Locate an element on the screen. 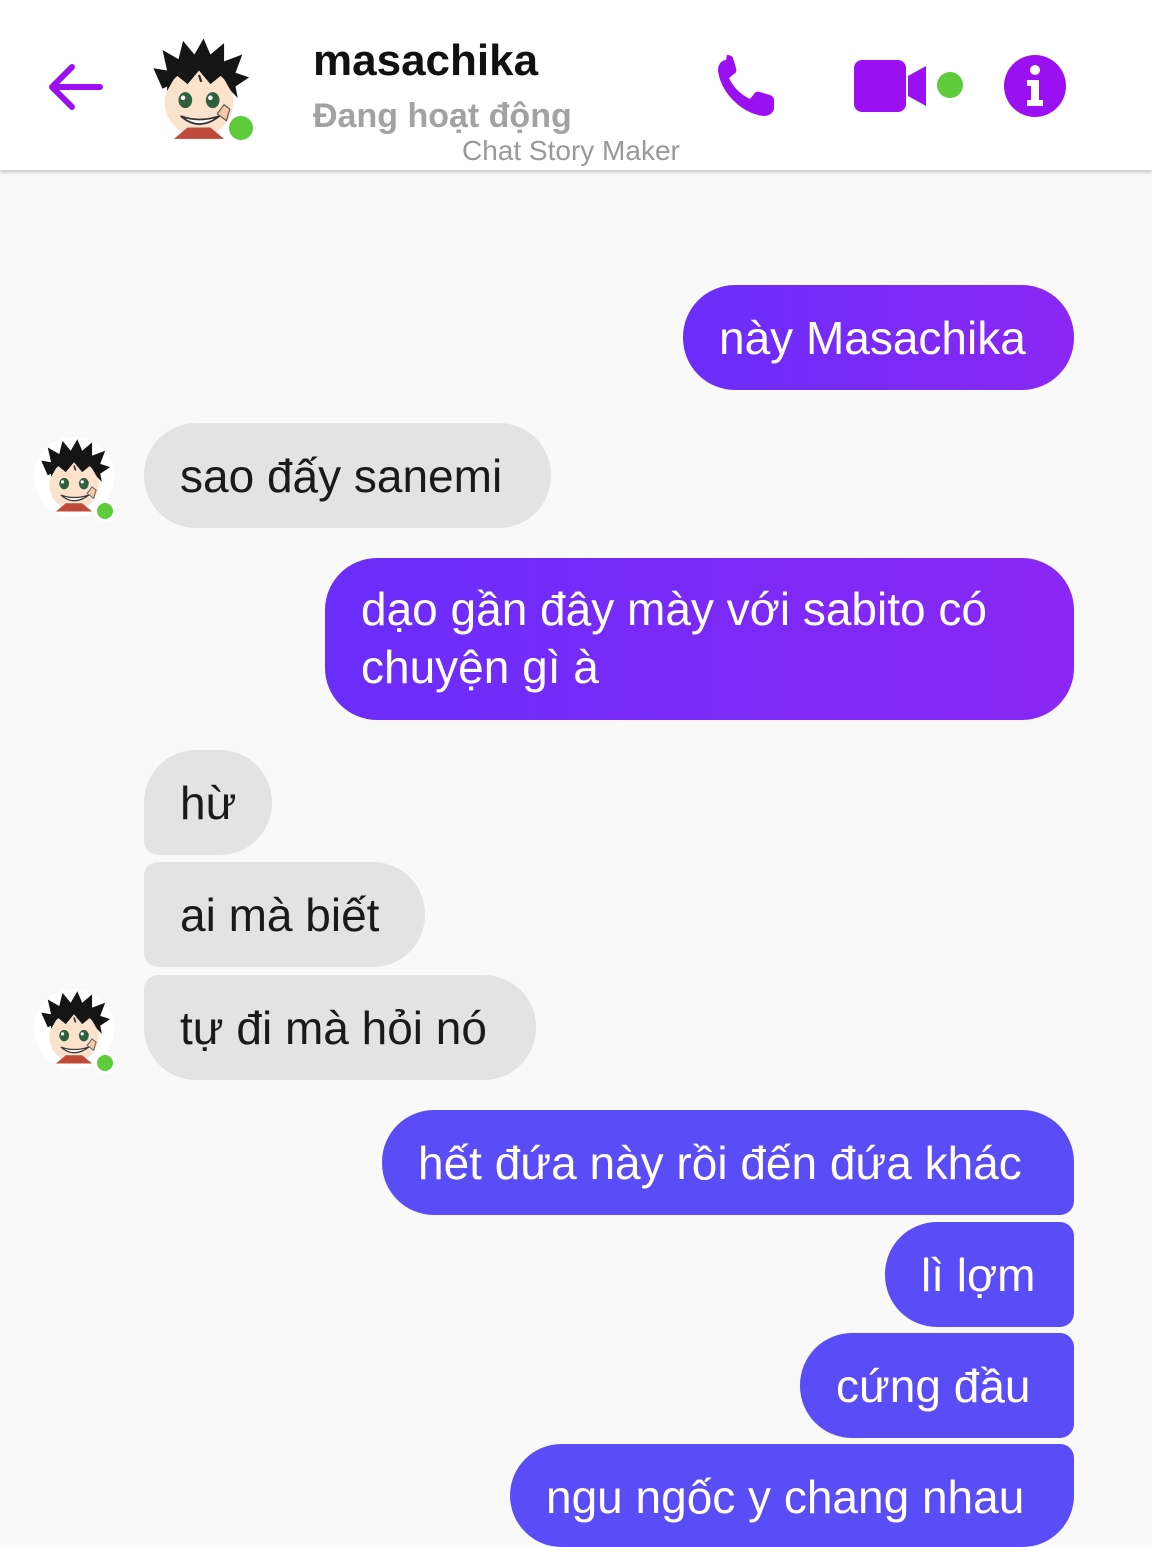 This screenshot has height=1547, width=1152. incoming-message: sao đấy sanemi is located at coordinates (347, 475).